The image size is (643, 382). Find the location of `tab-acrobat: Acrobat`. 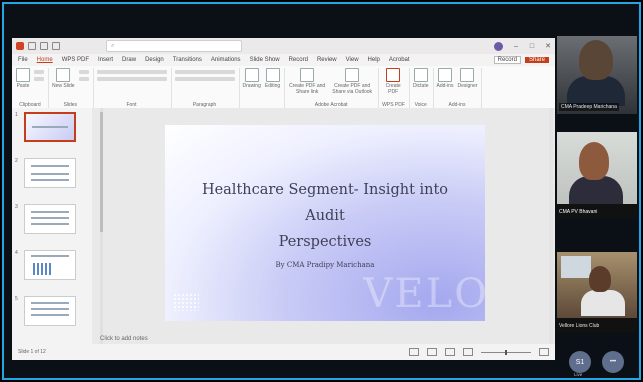

tab-acrobat: Acrobat is located at coordinates (399, 60).